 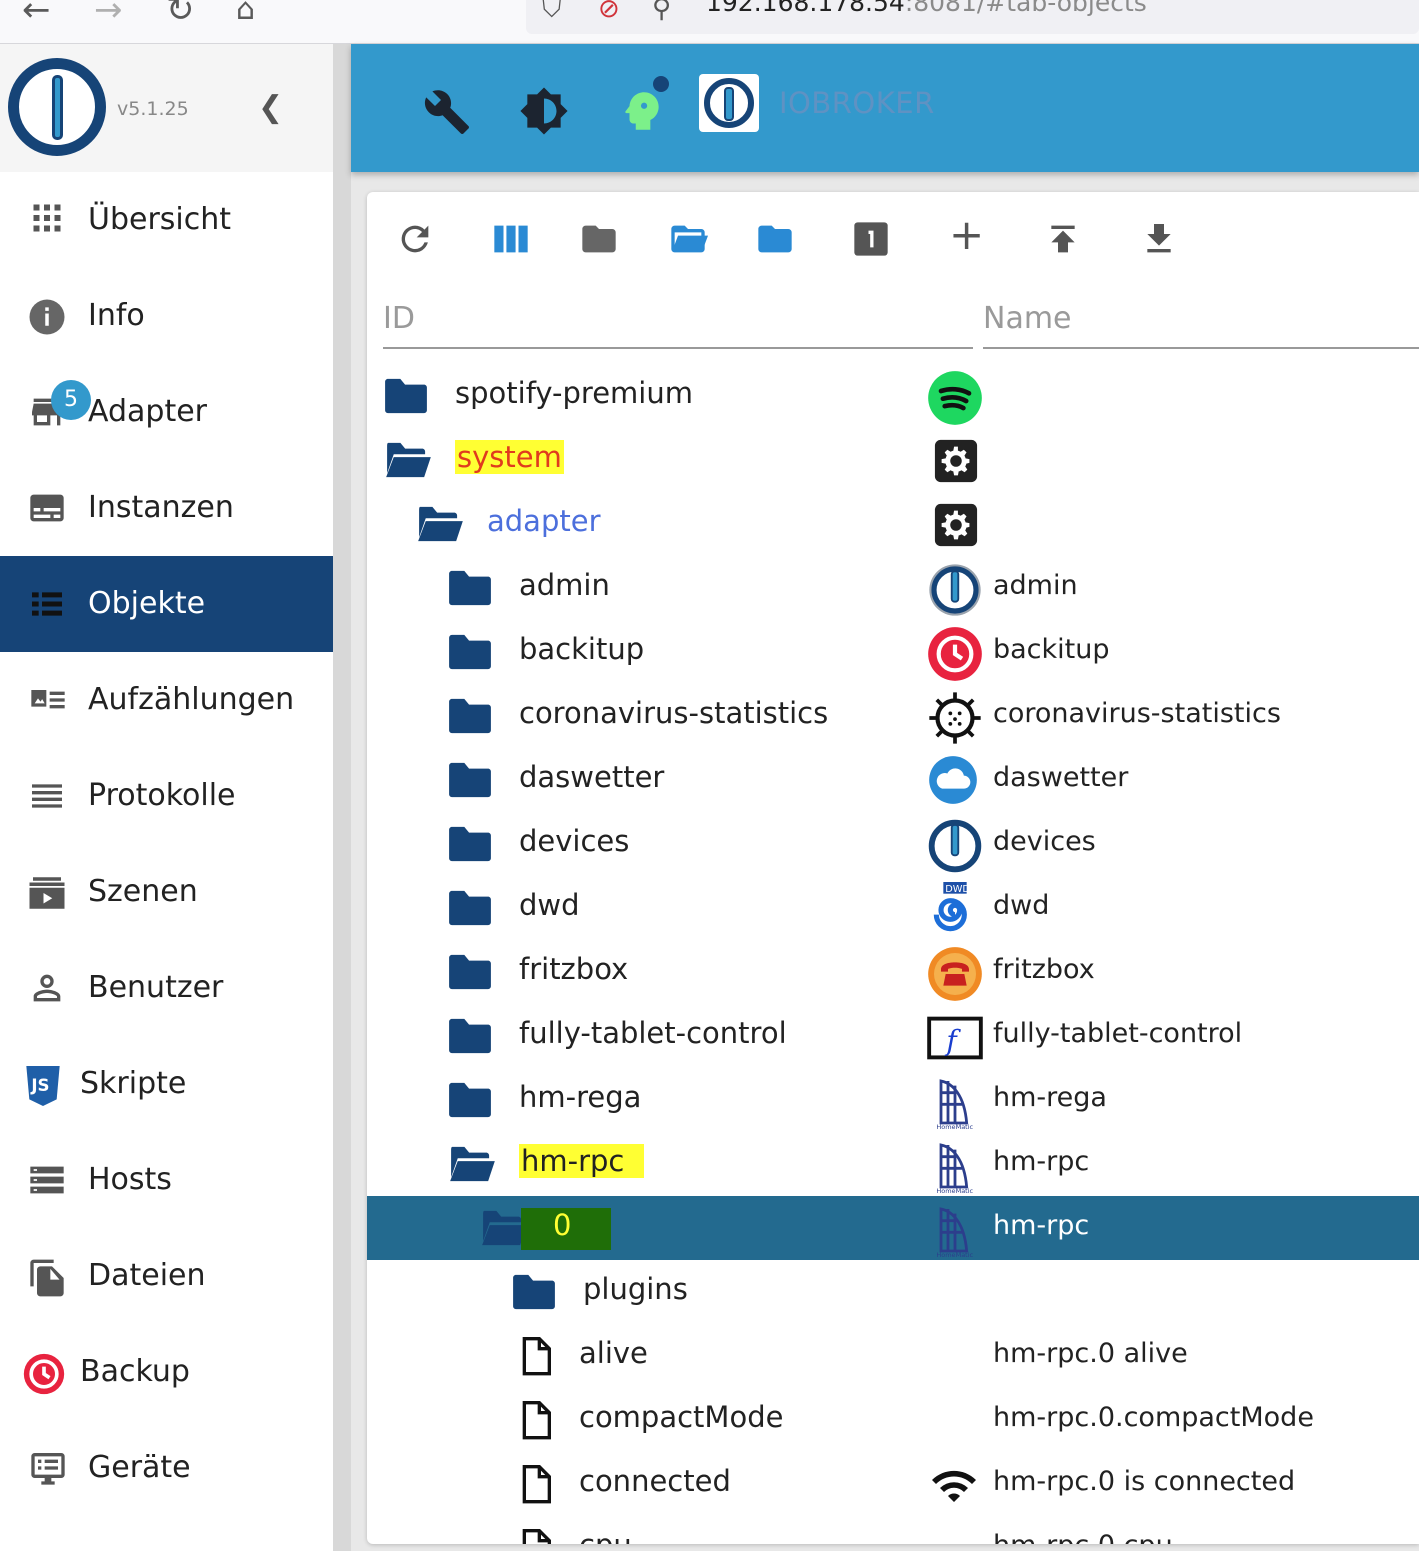 What do you see at coordinates (415, 239) in the screenshot?
I see `refresh-icon` at bounding box center [415, 239].